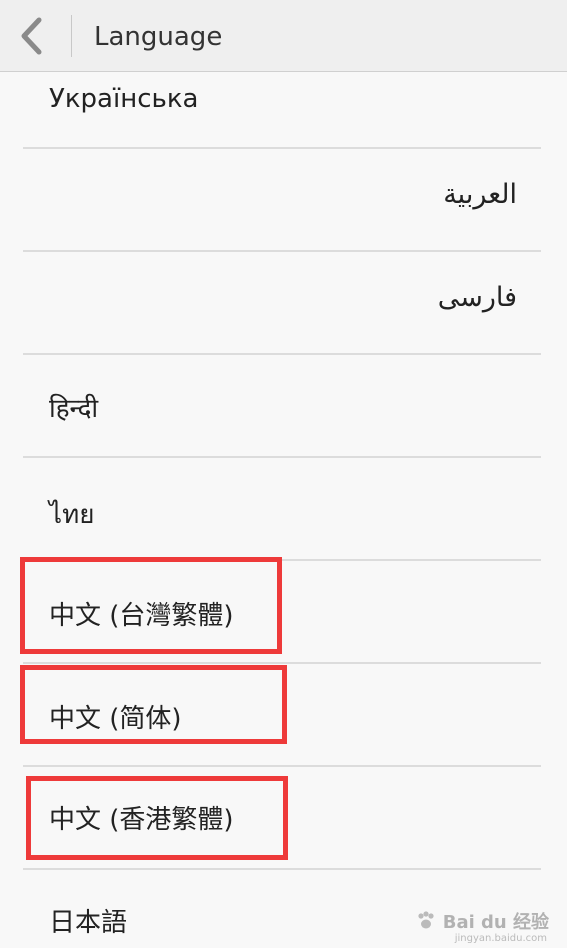 The height and width of the screenshot is (948, 567). What do you see at coordinates (283, 200) in the screenshot?
I see `language-item-arabic: العربية` at bounding box center [283, 200].